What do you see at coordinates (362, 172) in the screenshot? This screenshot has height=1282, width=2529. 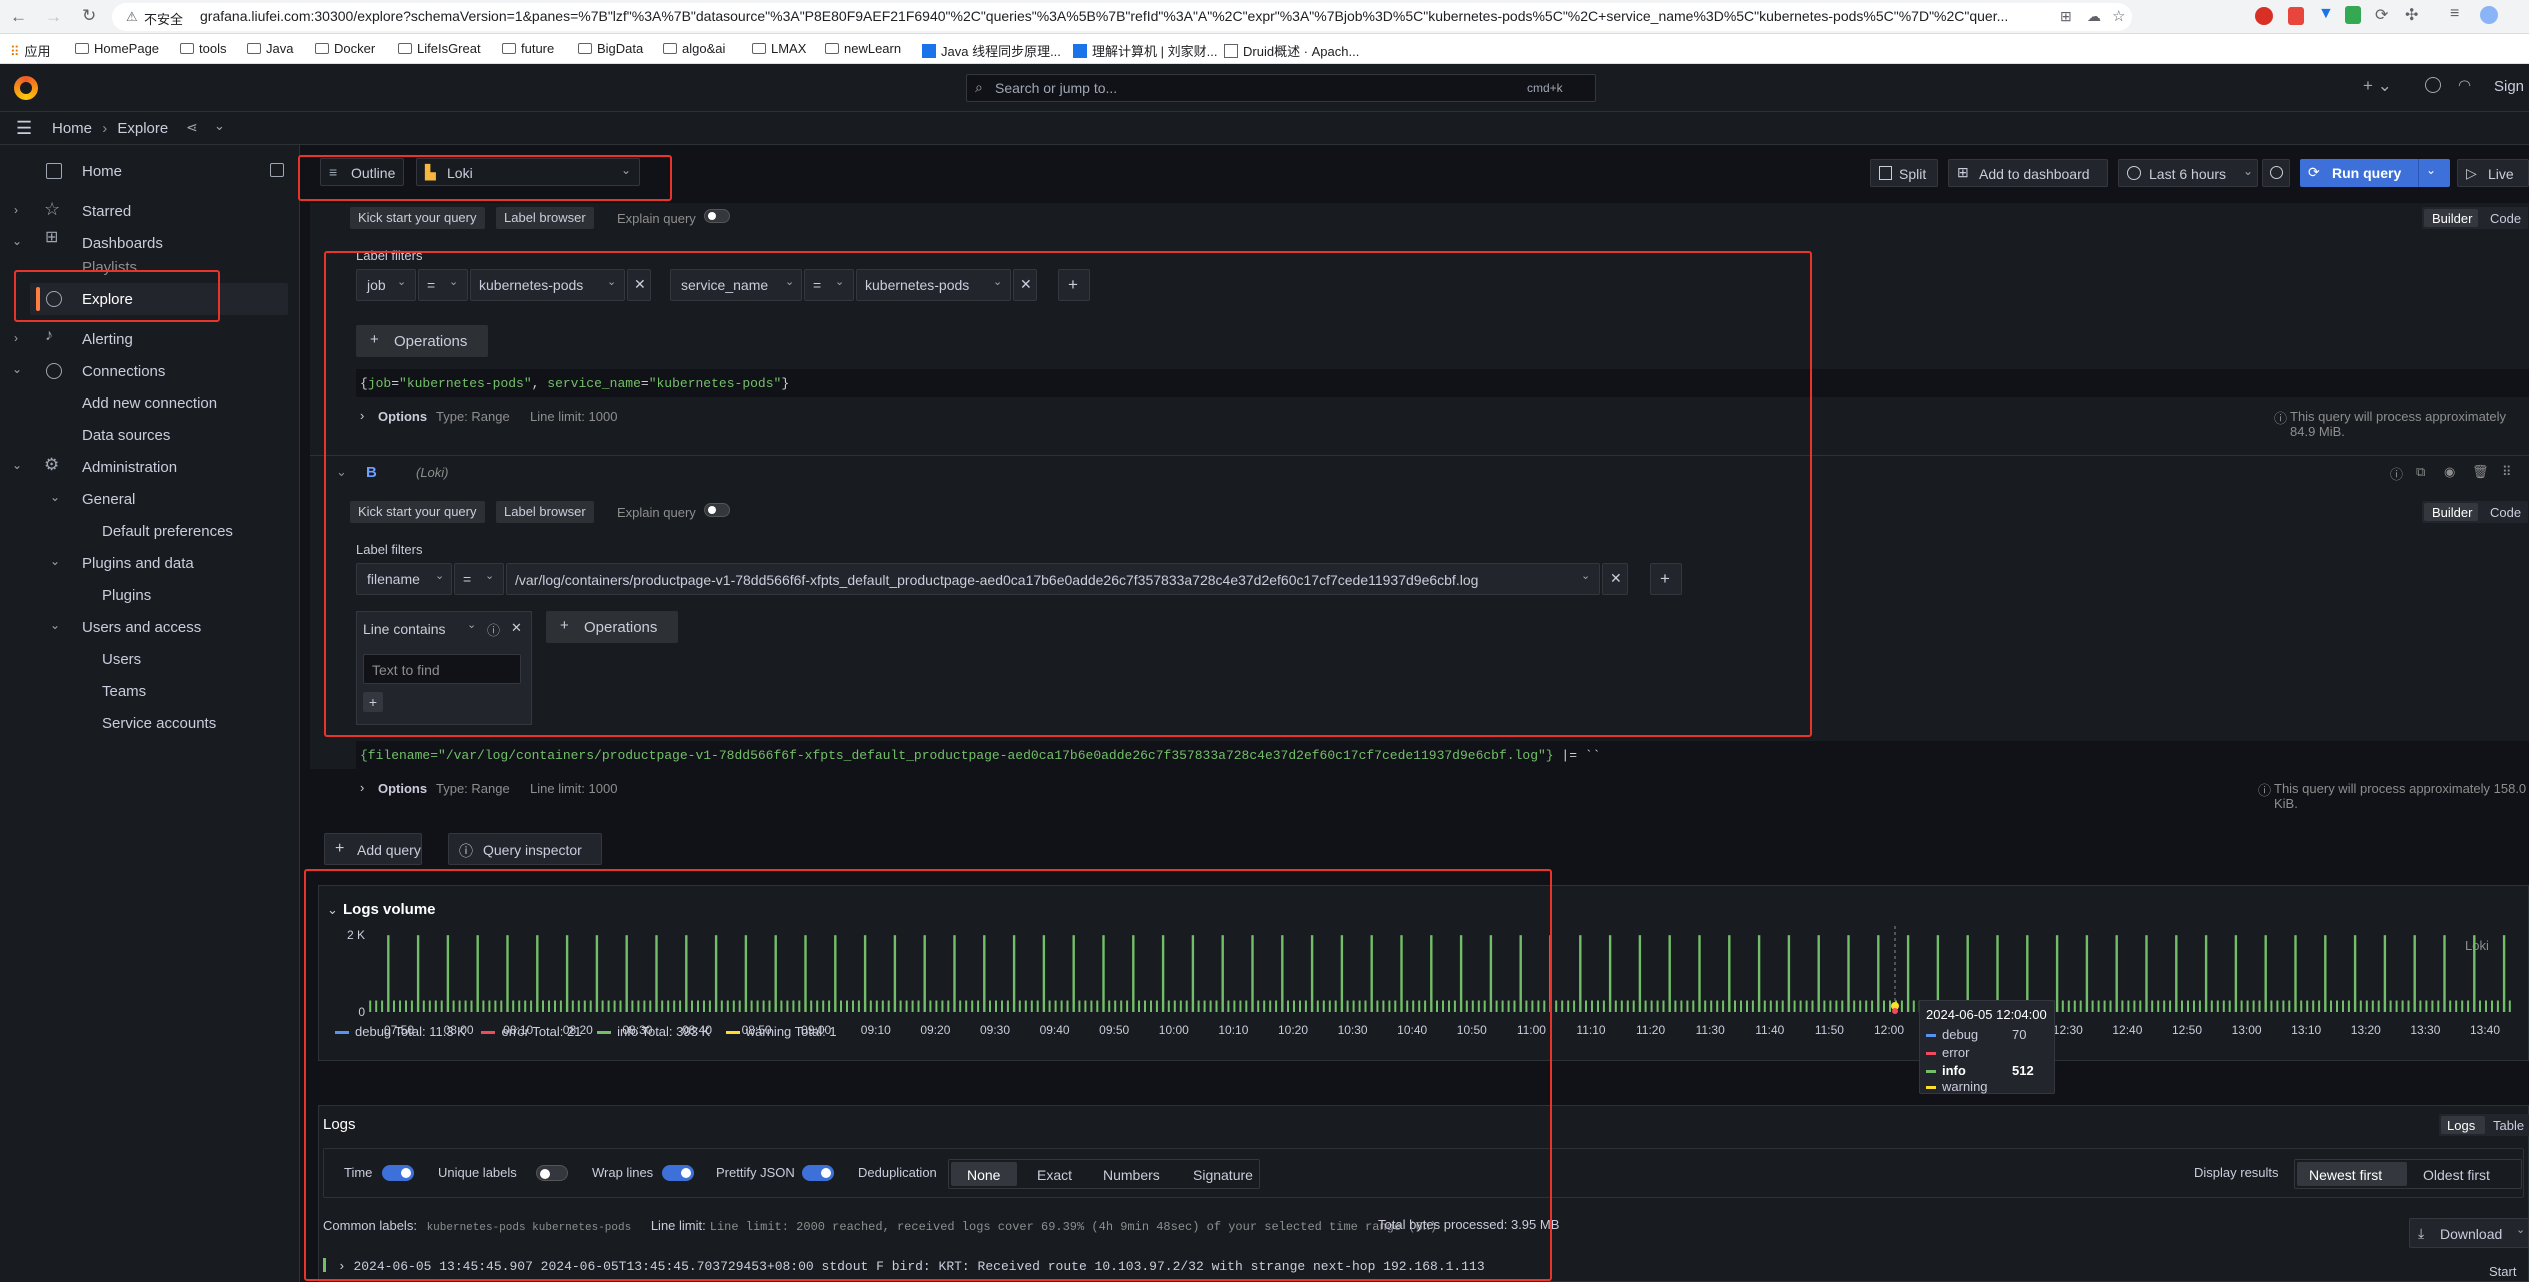 I see `outline-button: ≡ Outline` at bounding box center [362, 172].